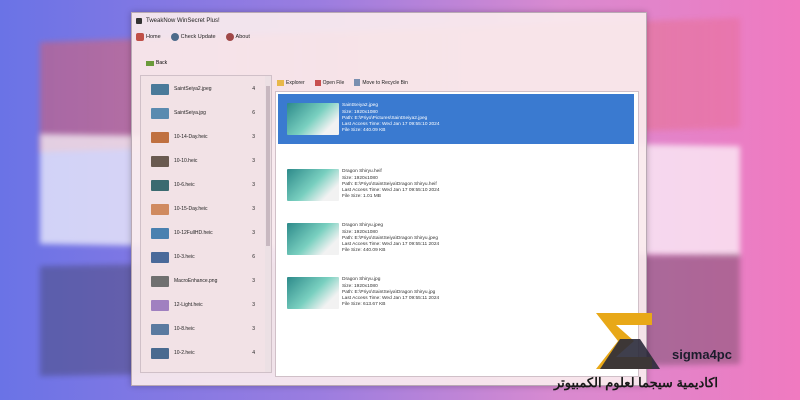 This screenshot has height=400, width=800. Describe the element at coordinates (148, 37) in the screenshot. I see `menu-home: Home` at that location.